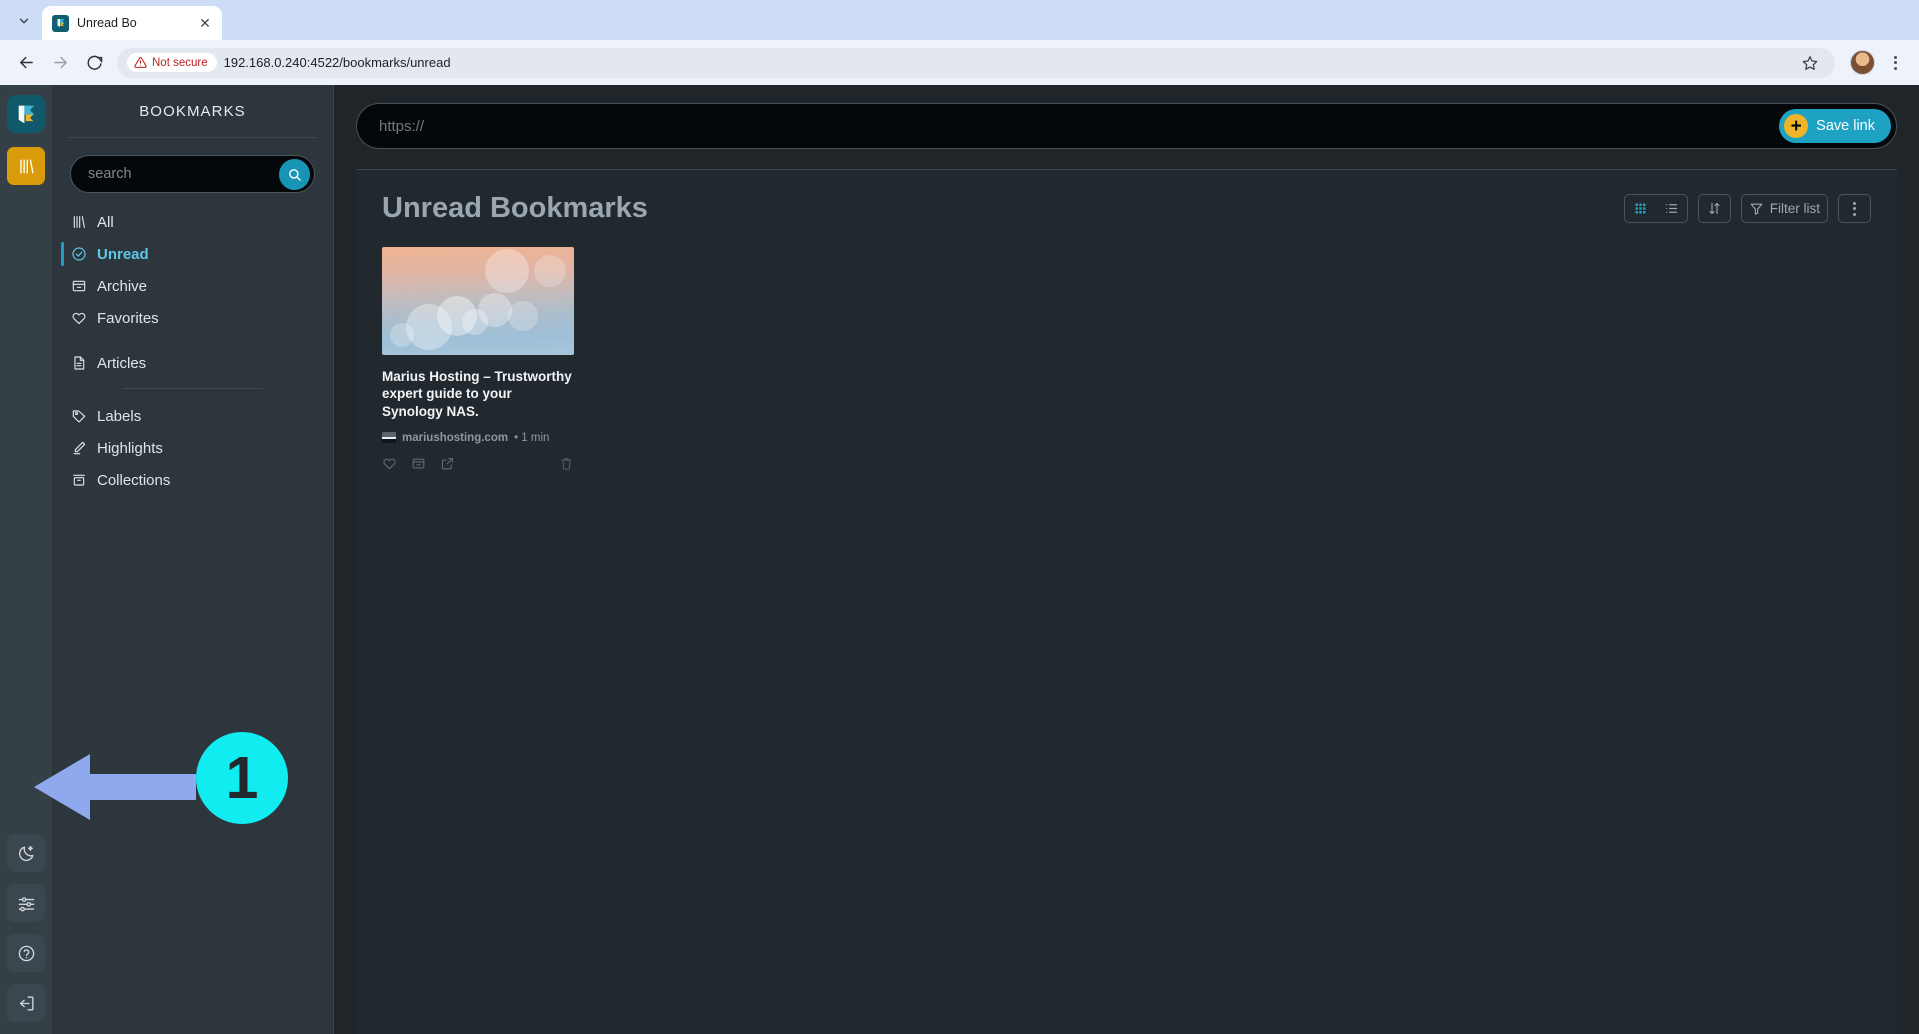 This screenshot has width=1919, height=1034. What do you see at coordinates (122, 363) in the screenshot?
I see `sidebar-item-label: Articles` at bounding box center [122, 363].